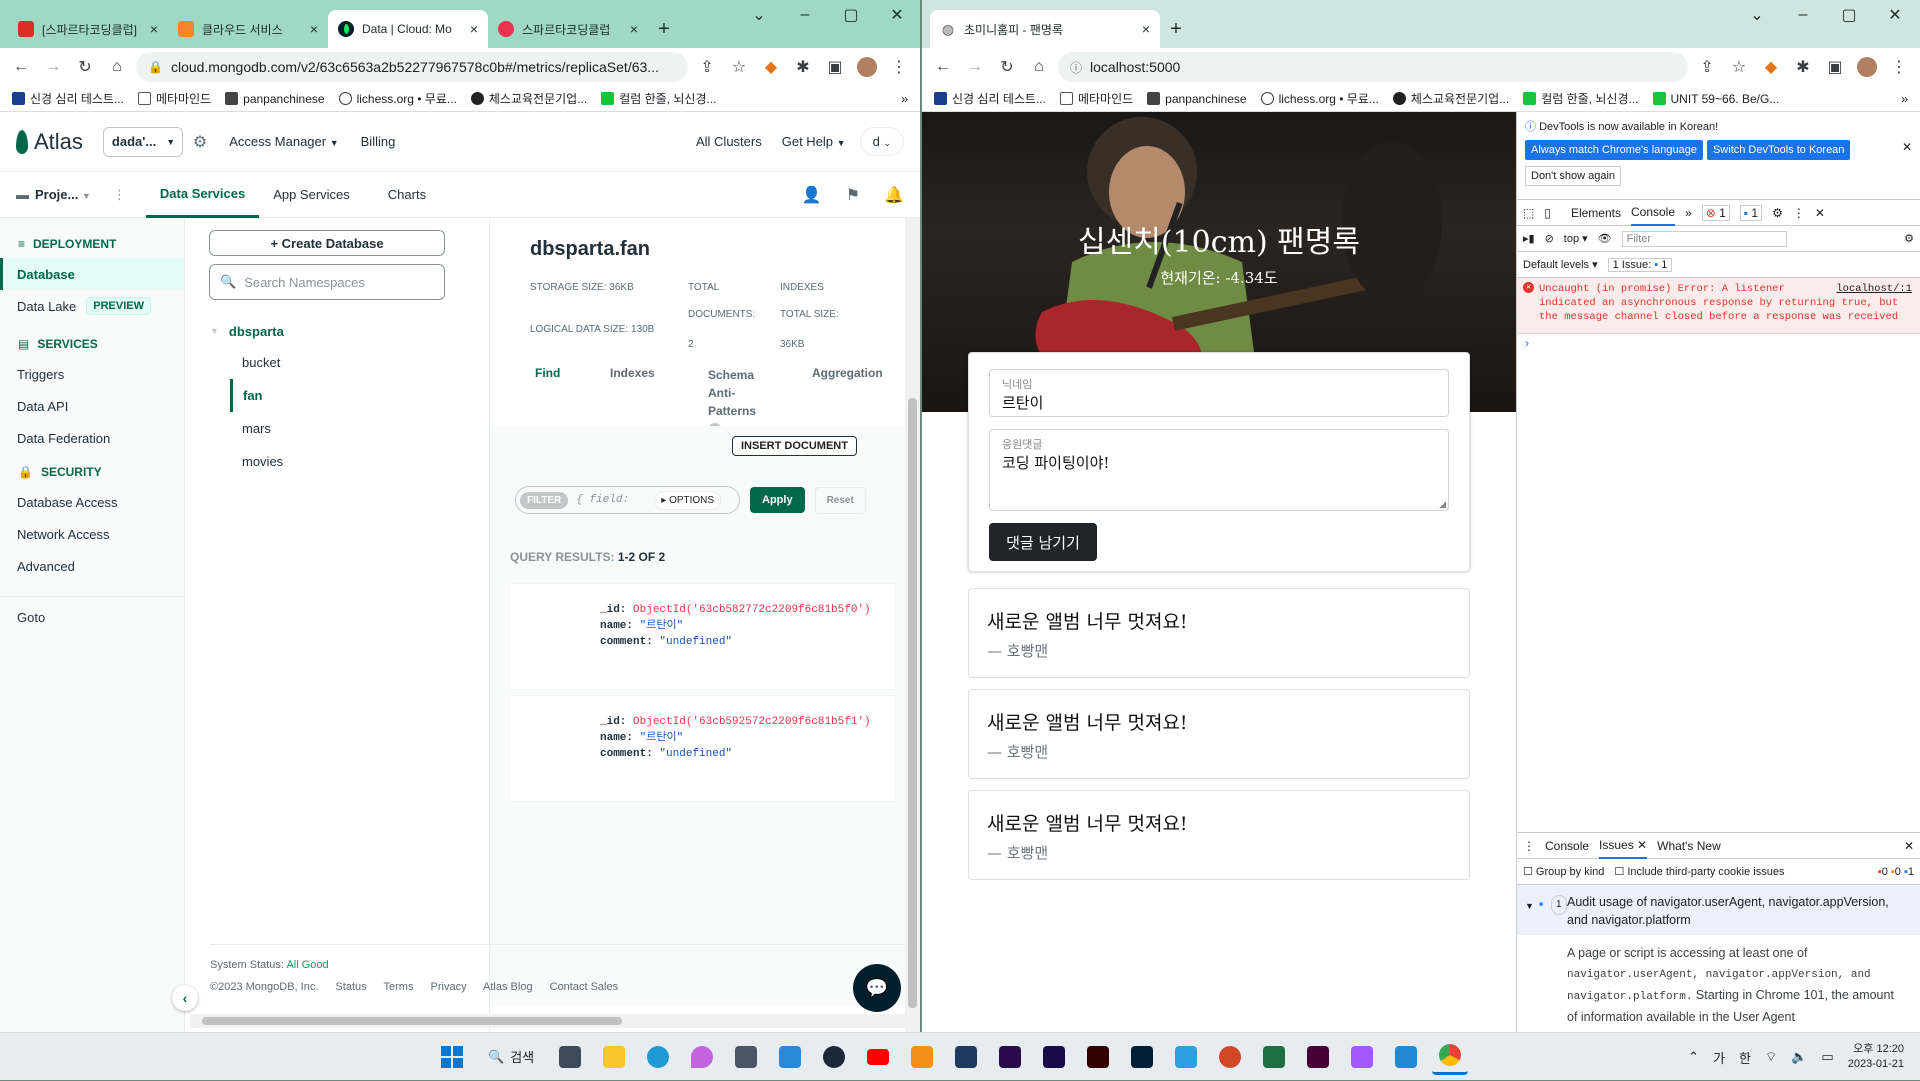  Describe the element at coordinates (1230, 1057) in the screenshot. I see `powerpoint-icon` at that location.